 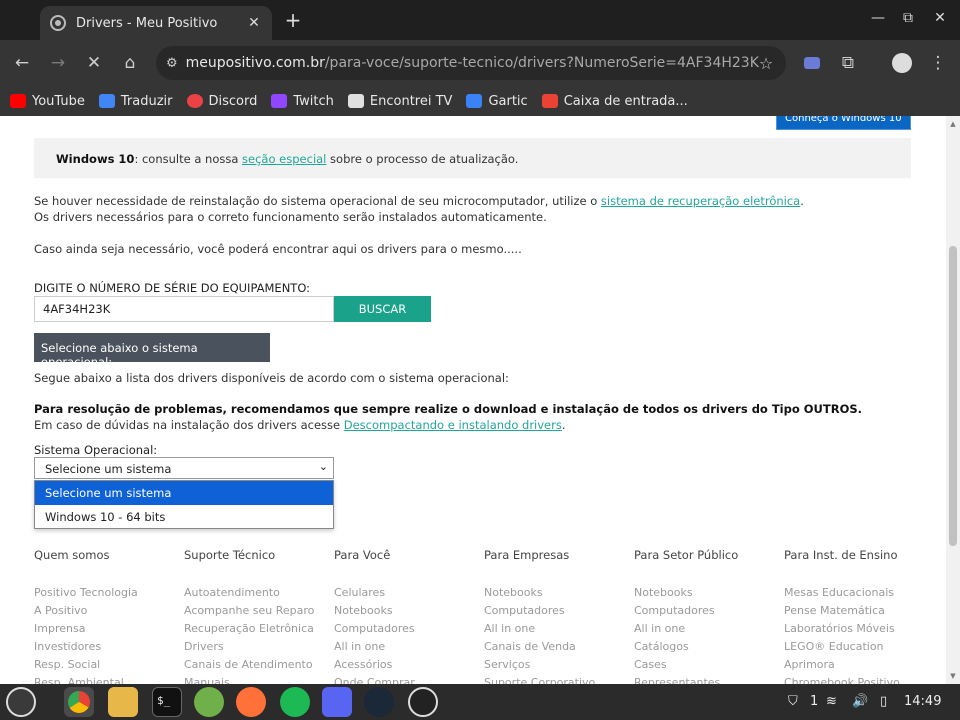 What do you see at coordinates (254, 23) in the screenshot?
I see `close-tab-icon: ✕` at bounding box center [254, 23].